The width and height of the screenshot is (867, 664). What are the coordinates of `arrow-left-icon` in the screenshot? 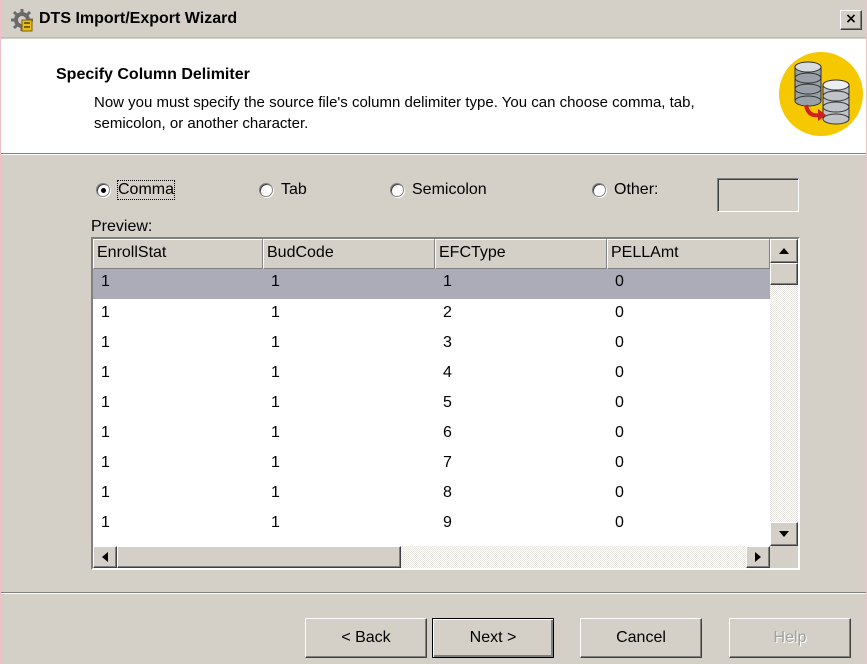 It's located at (105, 557).